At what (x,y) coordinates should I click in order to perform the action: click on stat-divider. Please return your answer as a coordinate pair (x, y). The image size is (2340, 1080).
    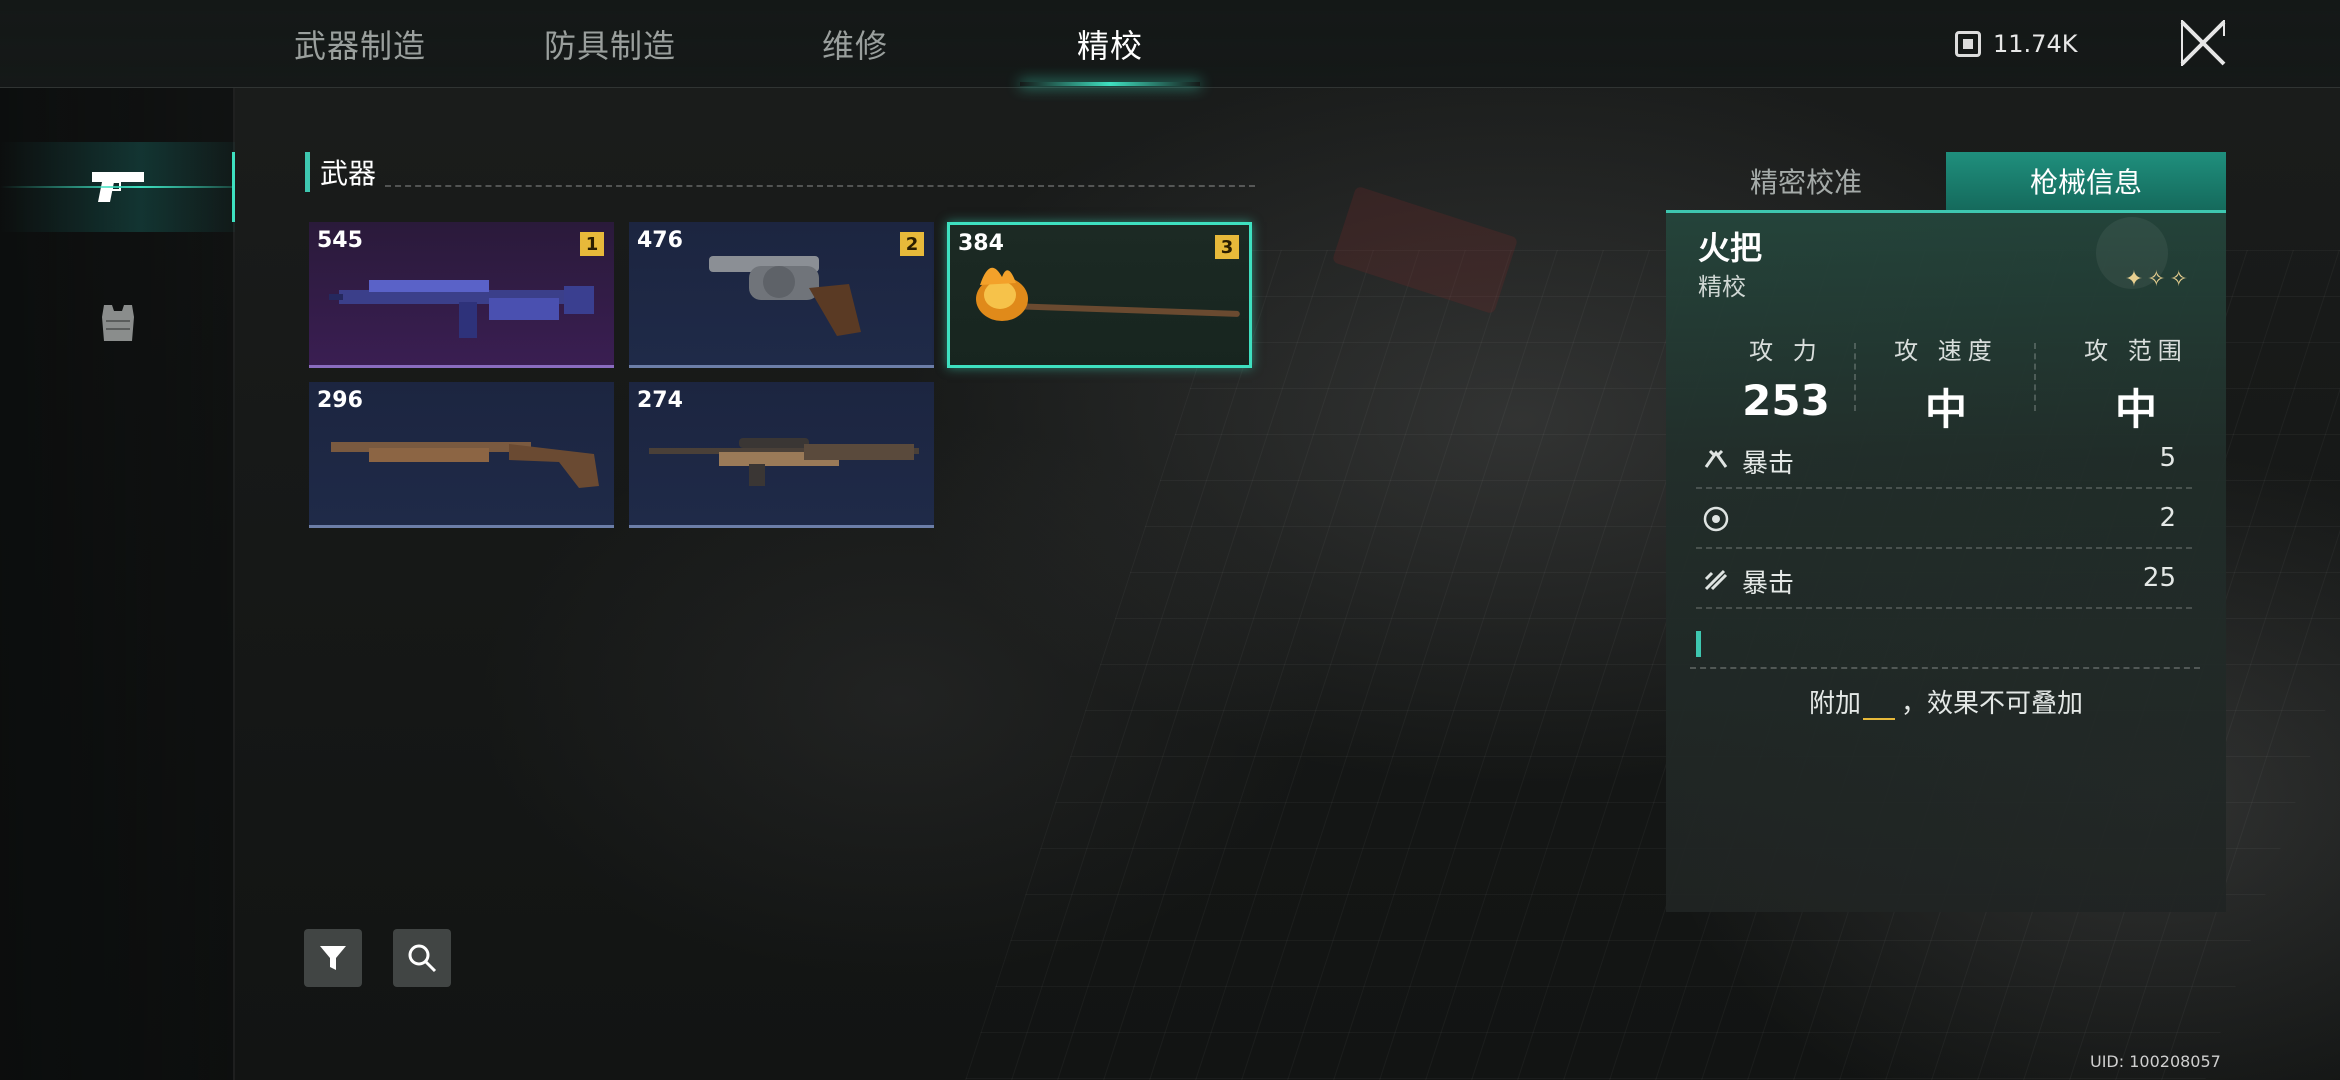
    Looking at the image, I should click on (2035, 377).